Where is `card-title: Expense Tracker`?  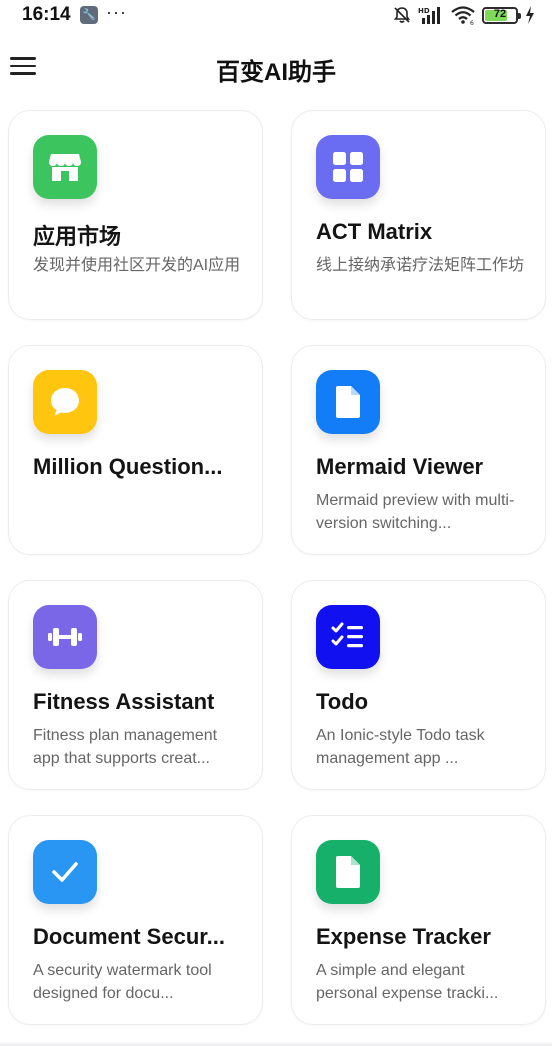 card-title: Expense Tracker is located at coordinates (403, 936).